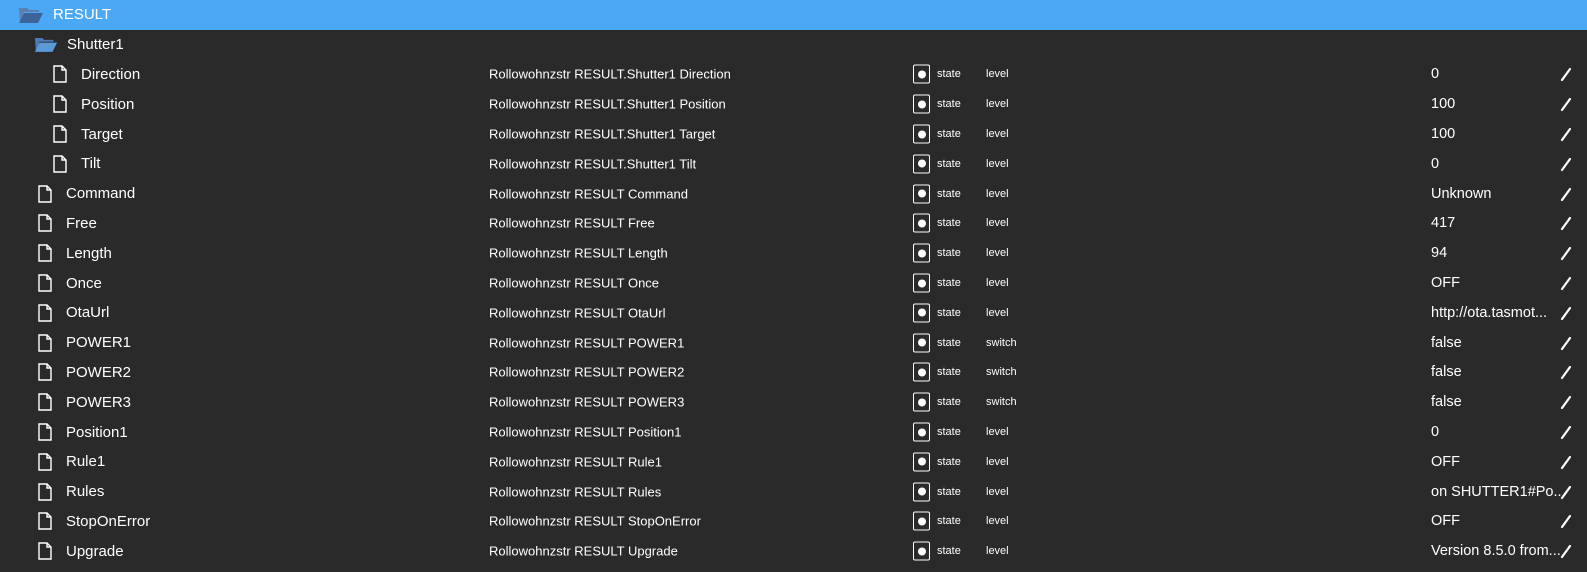  I want to click on state-name: Tilt, so click(91, 164).